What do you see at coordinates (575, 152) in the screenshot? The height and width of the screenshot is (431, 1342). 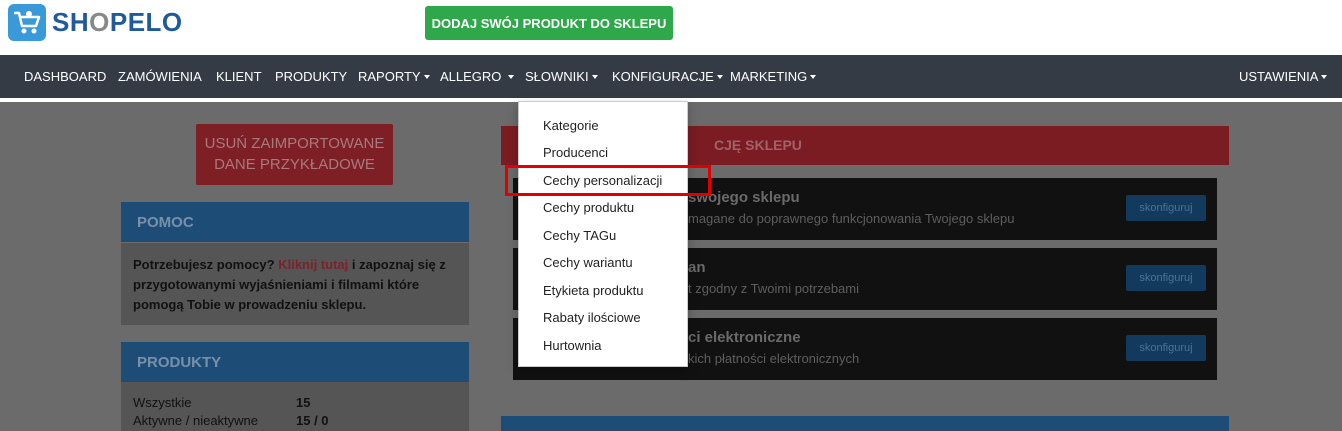 I see `menu-item-producenci: Producenci` at bounding box center [575, 152].